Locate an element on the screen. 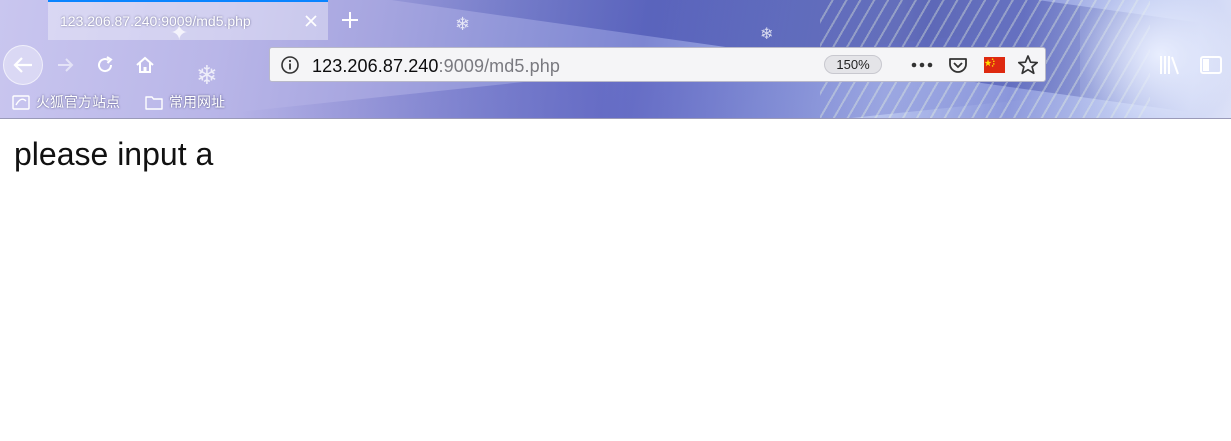  library-icon is located at coordinates (1169, 65).